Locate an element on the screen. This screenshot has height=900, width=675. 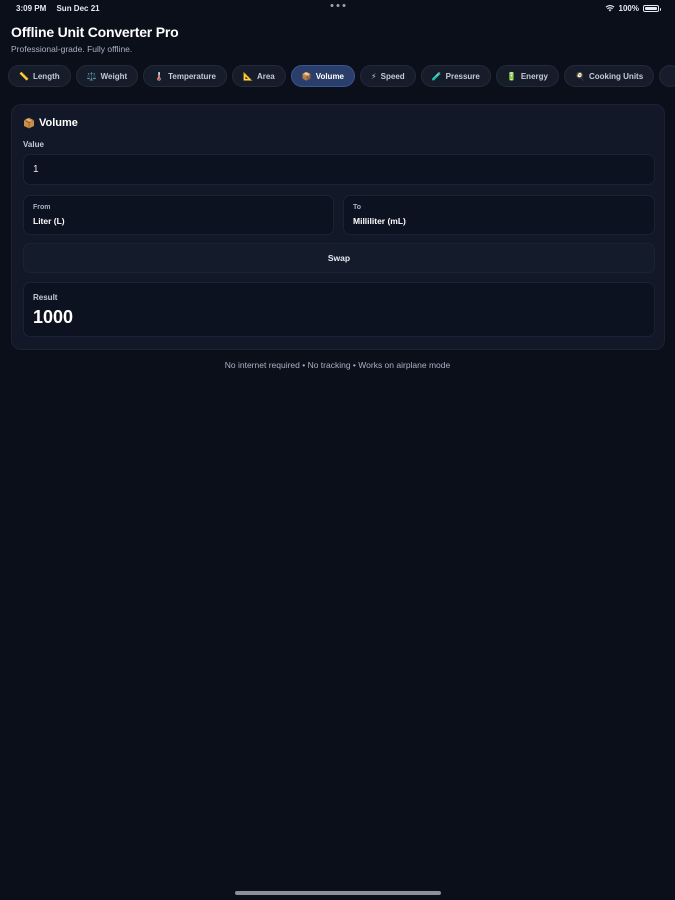
battery-icon is located at coordinates (652, 8).